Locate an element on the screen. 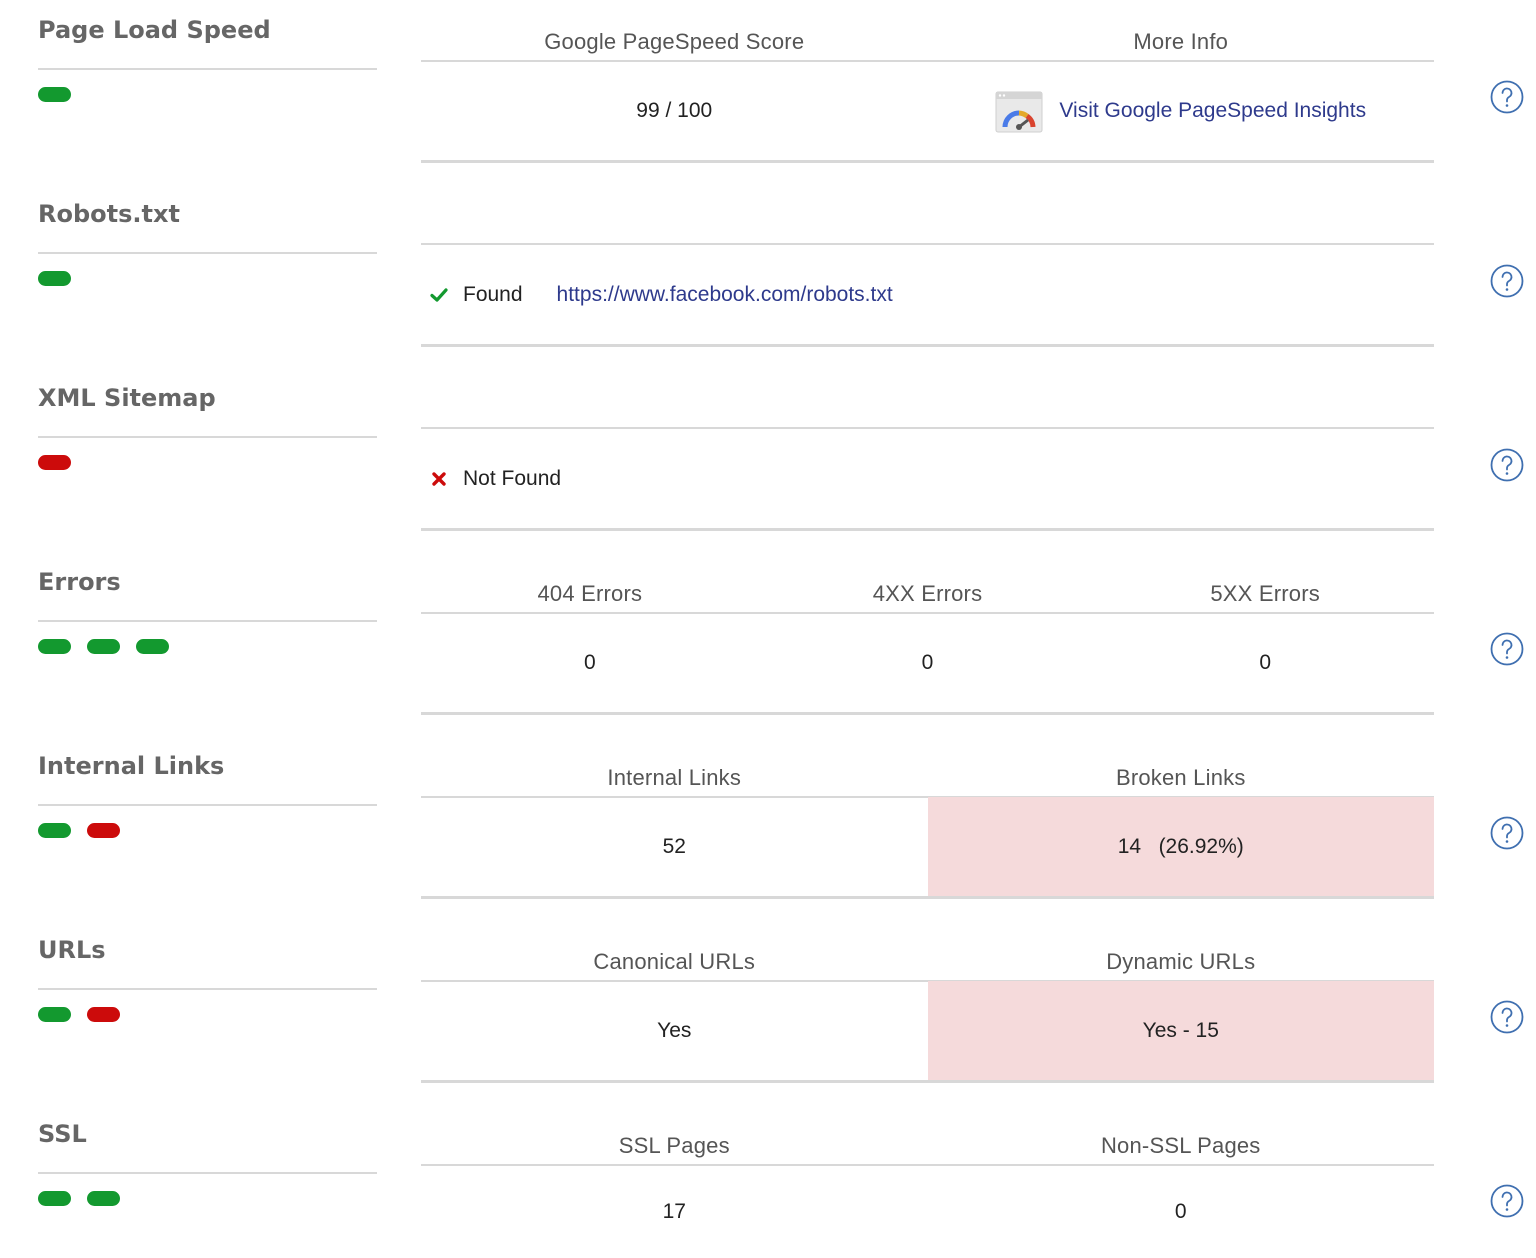  more-info-cell: Visit Google PageSpeed Insights is located at coordinates (1181, 110).